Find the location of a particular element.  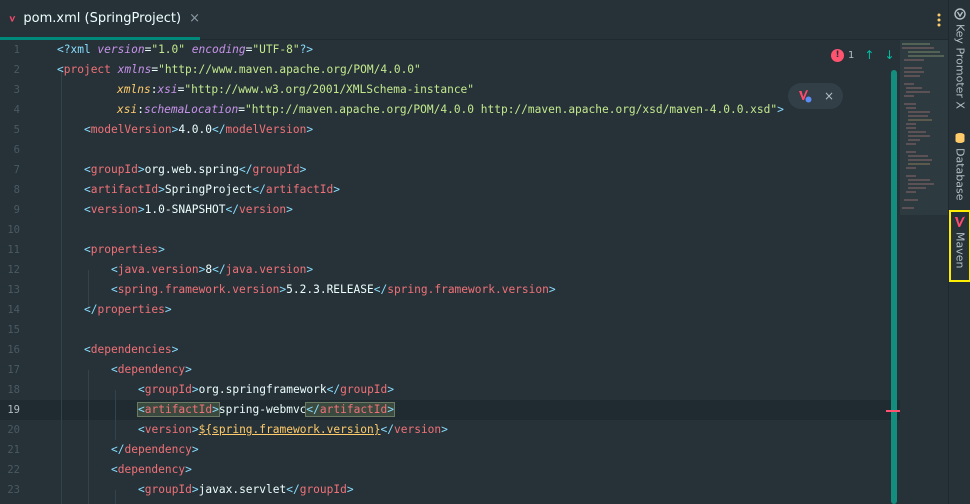

code-minimap is located at coordinates (924, 127).